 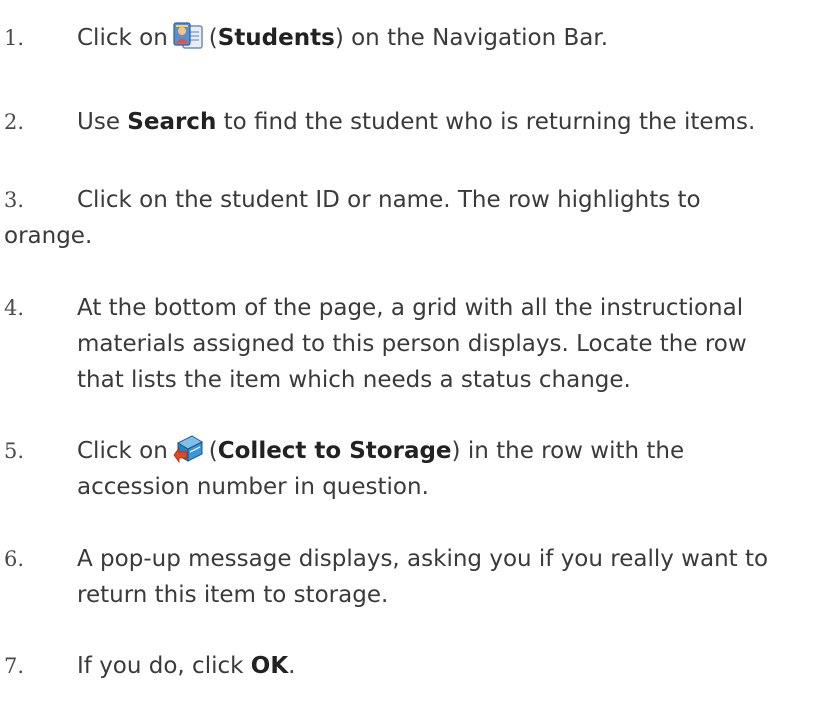 I want to click on step-number: 1., so click(x=14, y=38).